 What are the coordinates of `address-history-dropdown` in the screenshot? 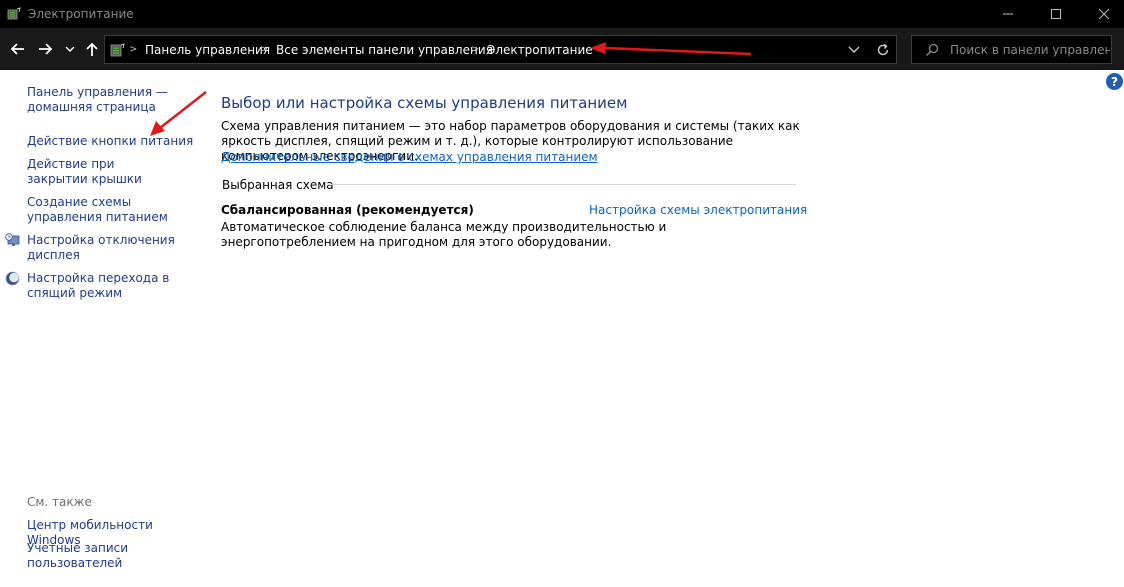 It's located at (854, 50).